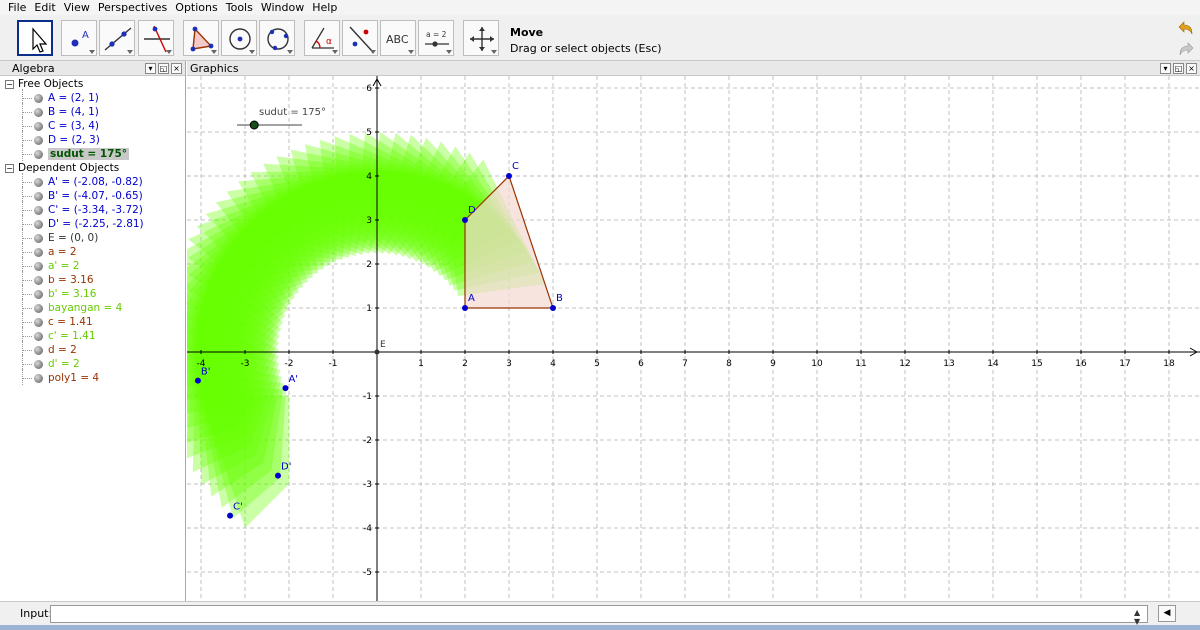 This screenshot has width=1200, height=630. What do you see at coordinates (92, 168) in the screenshot?
I see `algebra-group: − Dependent Objects` at bounding box center [92, 168].